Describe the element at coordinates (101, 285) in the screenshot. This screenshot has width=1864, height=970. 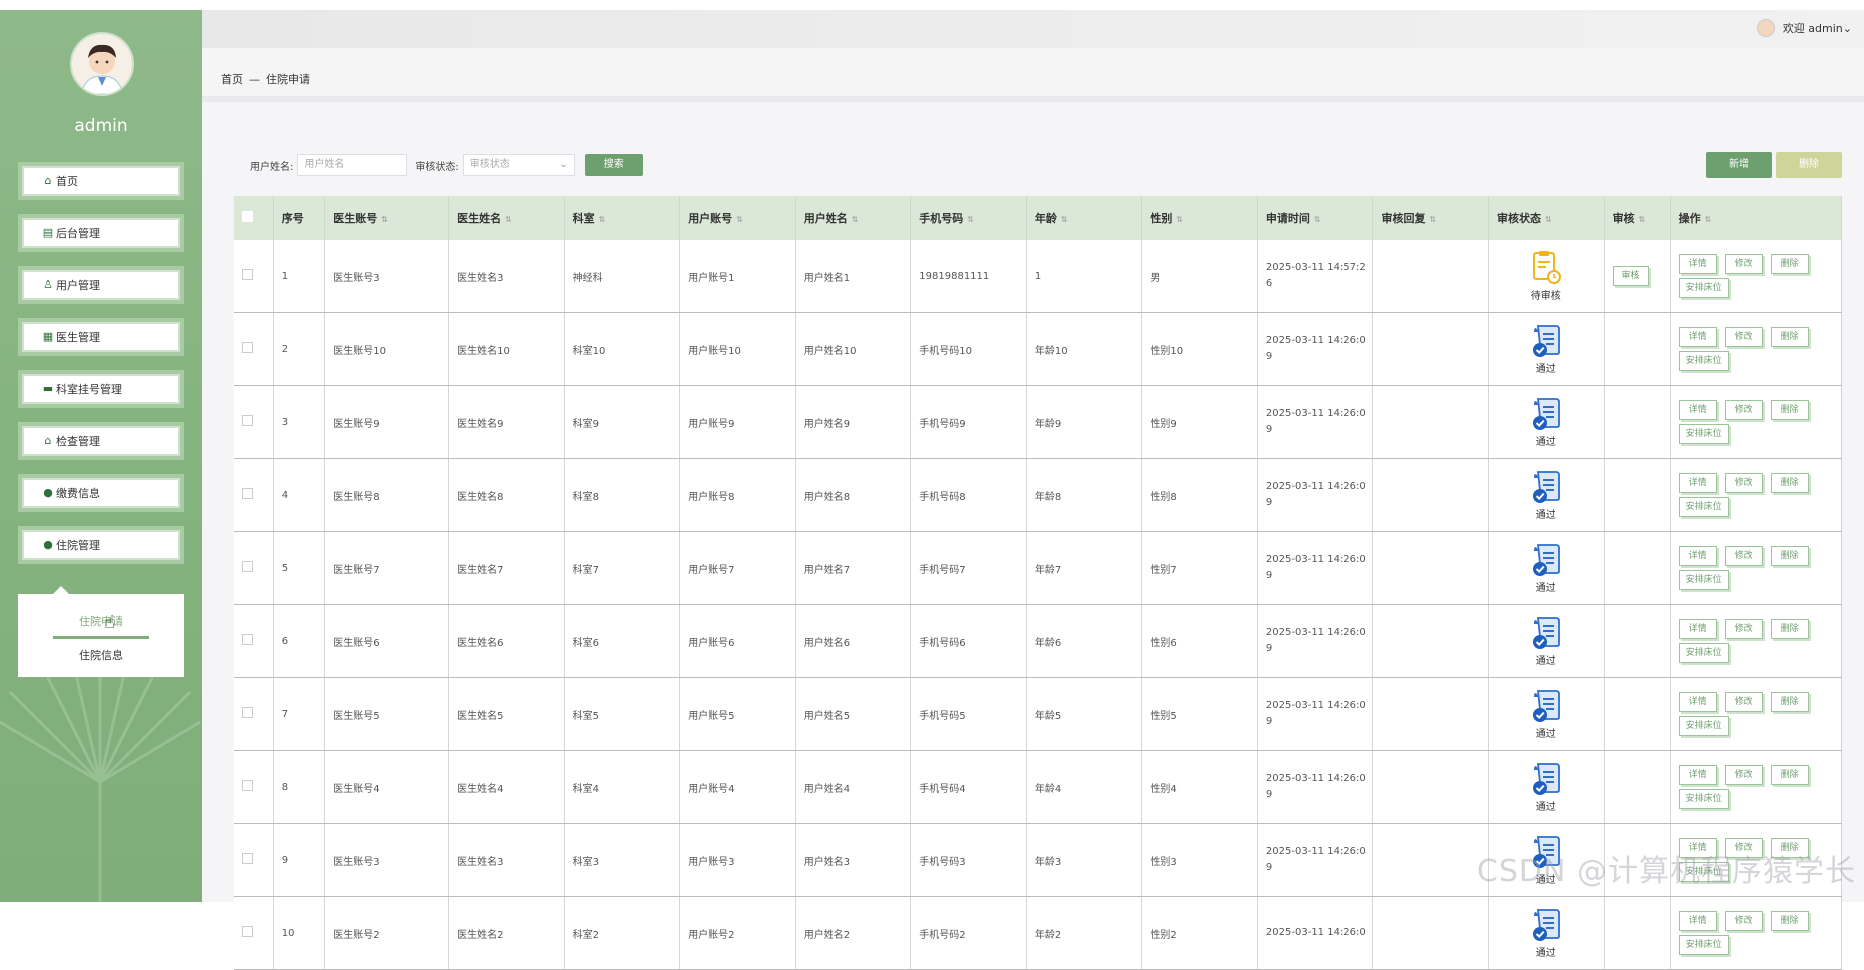
I see `sidebar-item-users: ♙ 用户管理` at that location.